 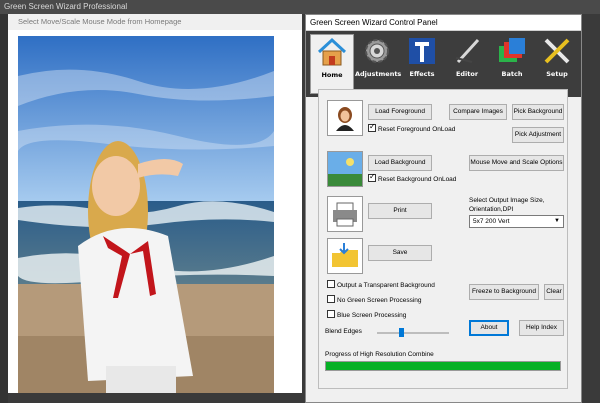 I want to click on blend-edges-track, so click(x=413, y=333).